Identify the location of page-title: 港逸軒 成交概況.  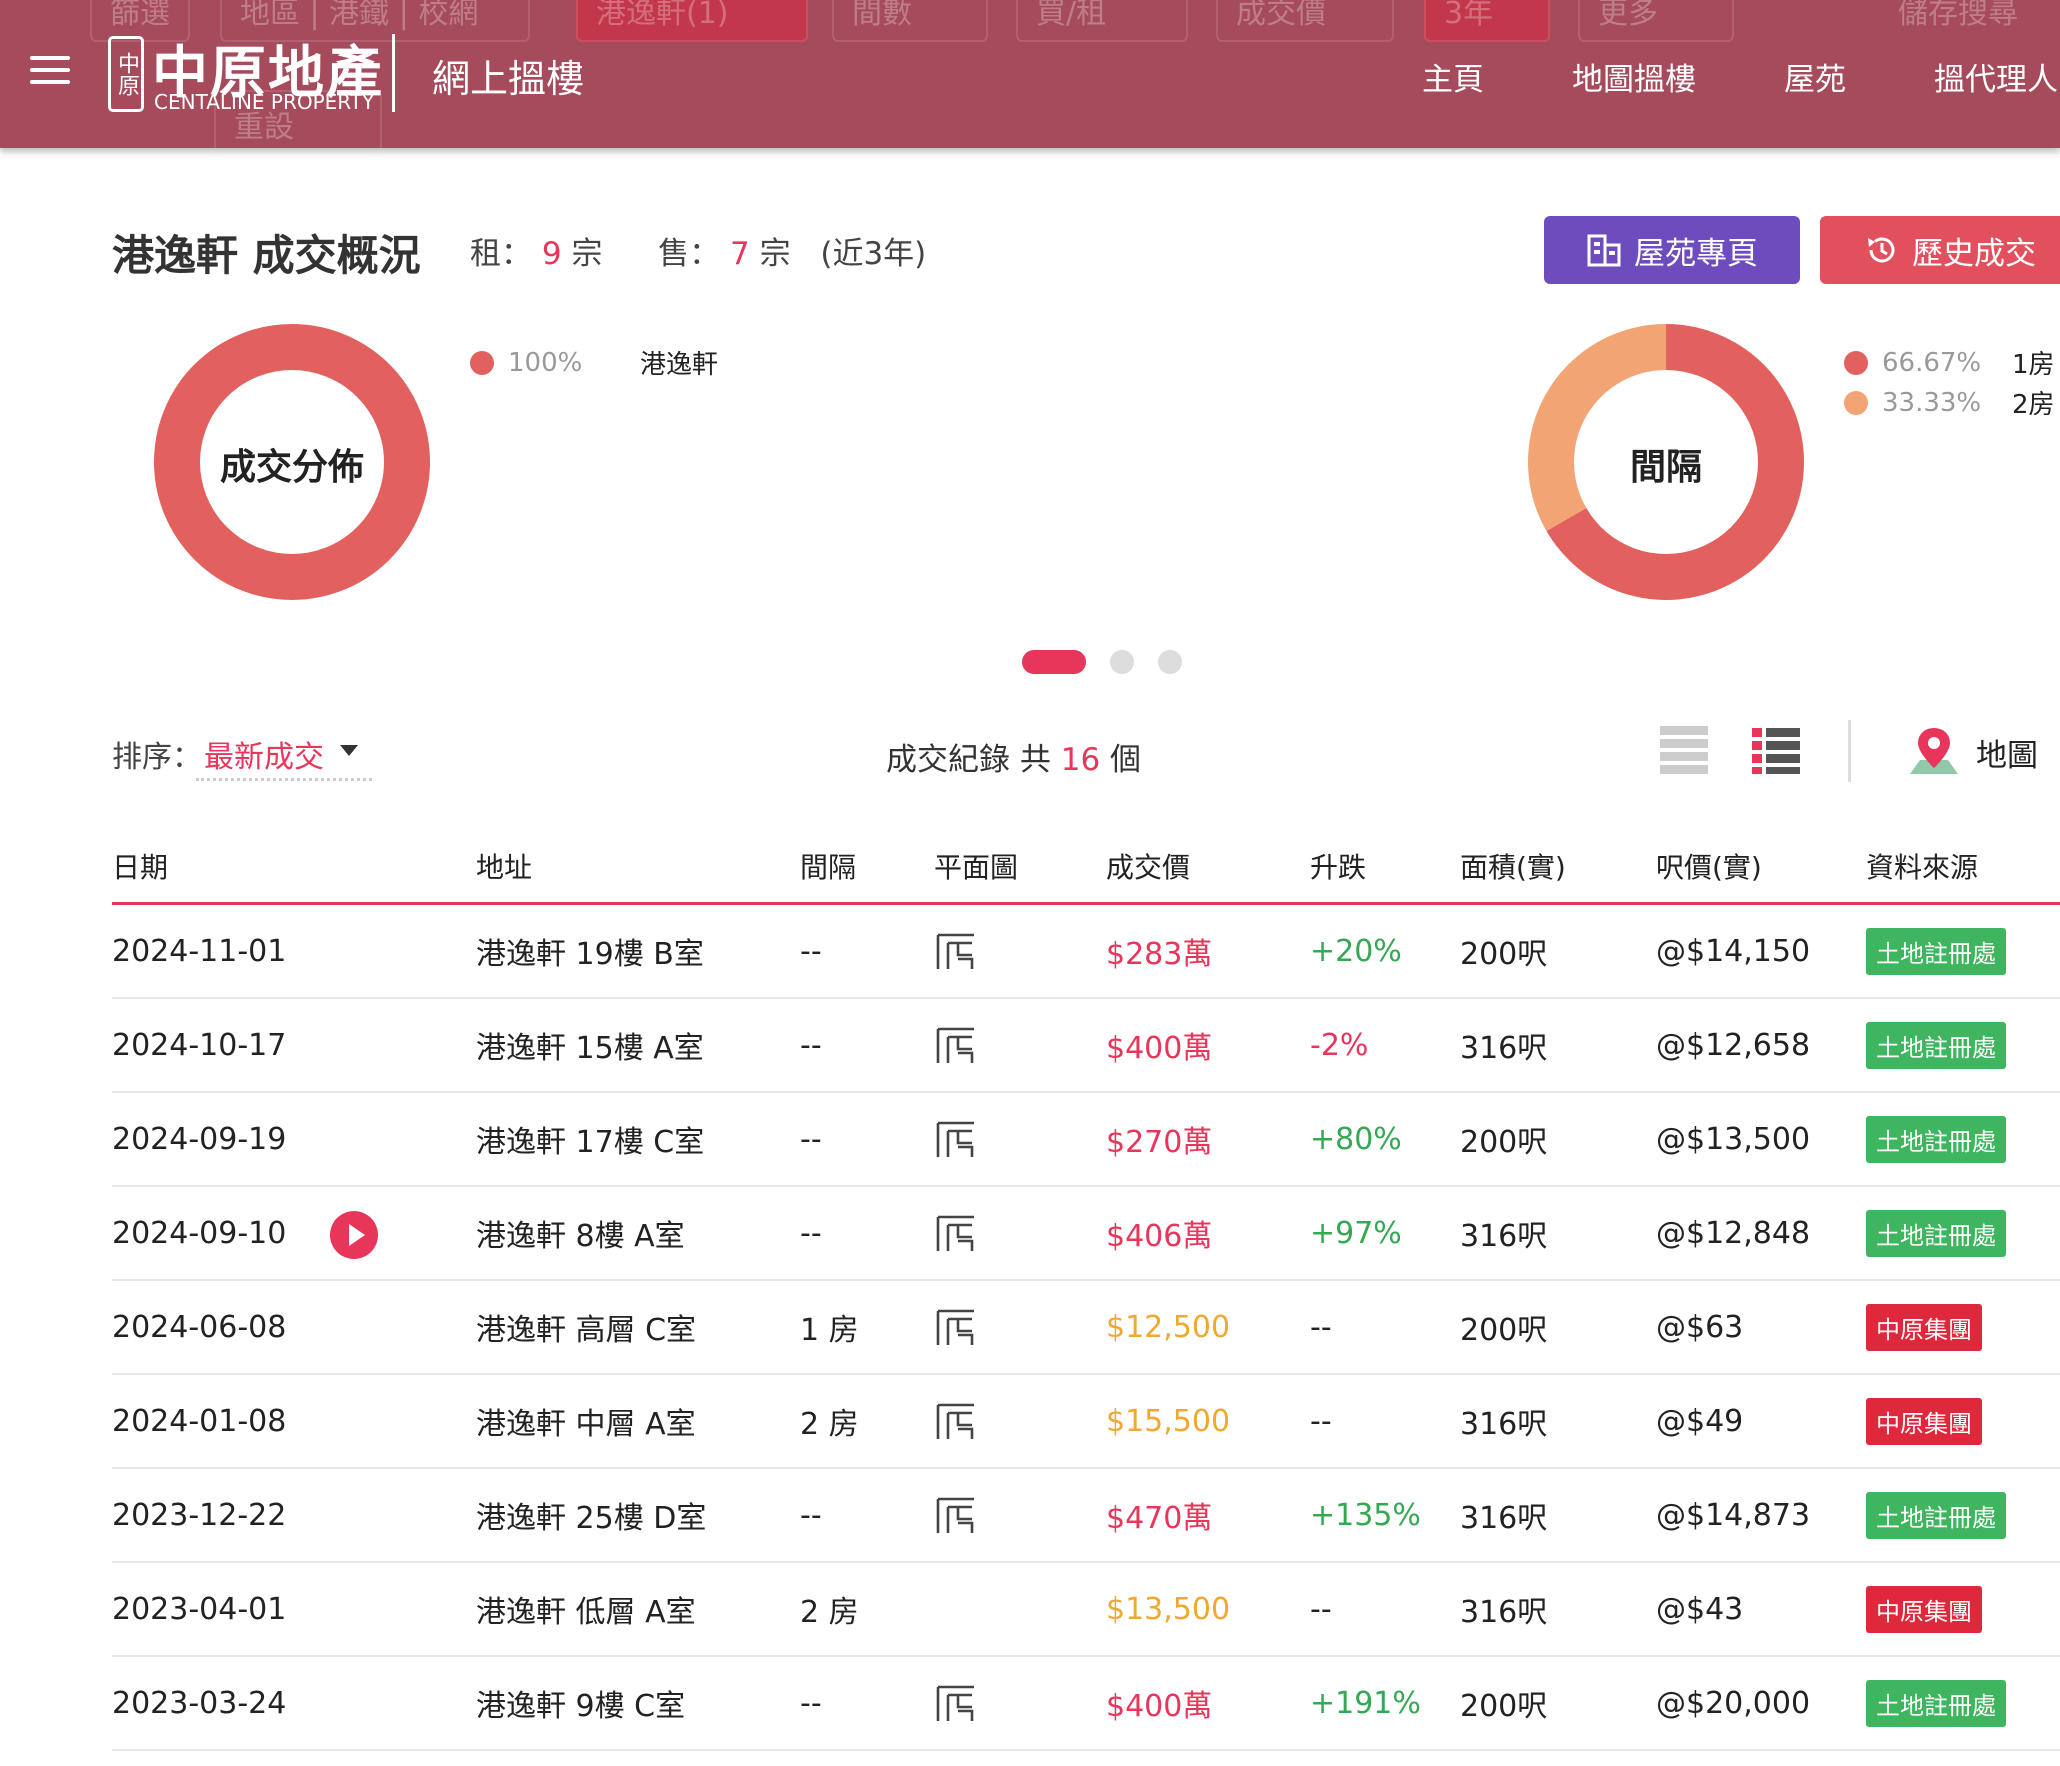
(266, 255).